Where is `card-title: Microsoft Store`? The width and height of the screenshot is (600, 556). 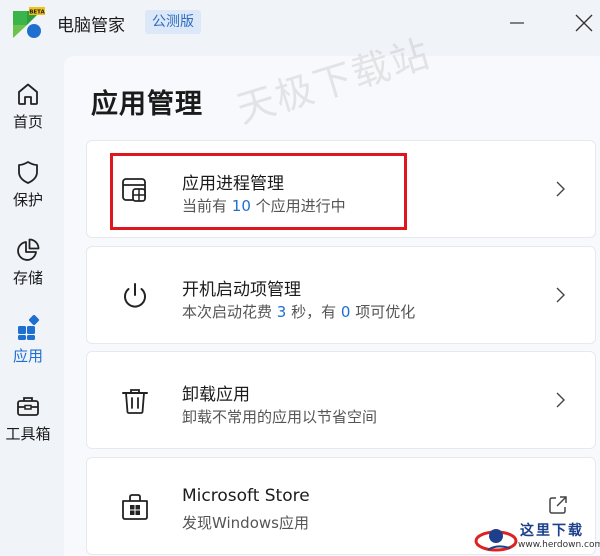 card-title: Microsoft Store is located at coordinates (246, 496).